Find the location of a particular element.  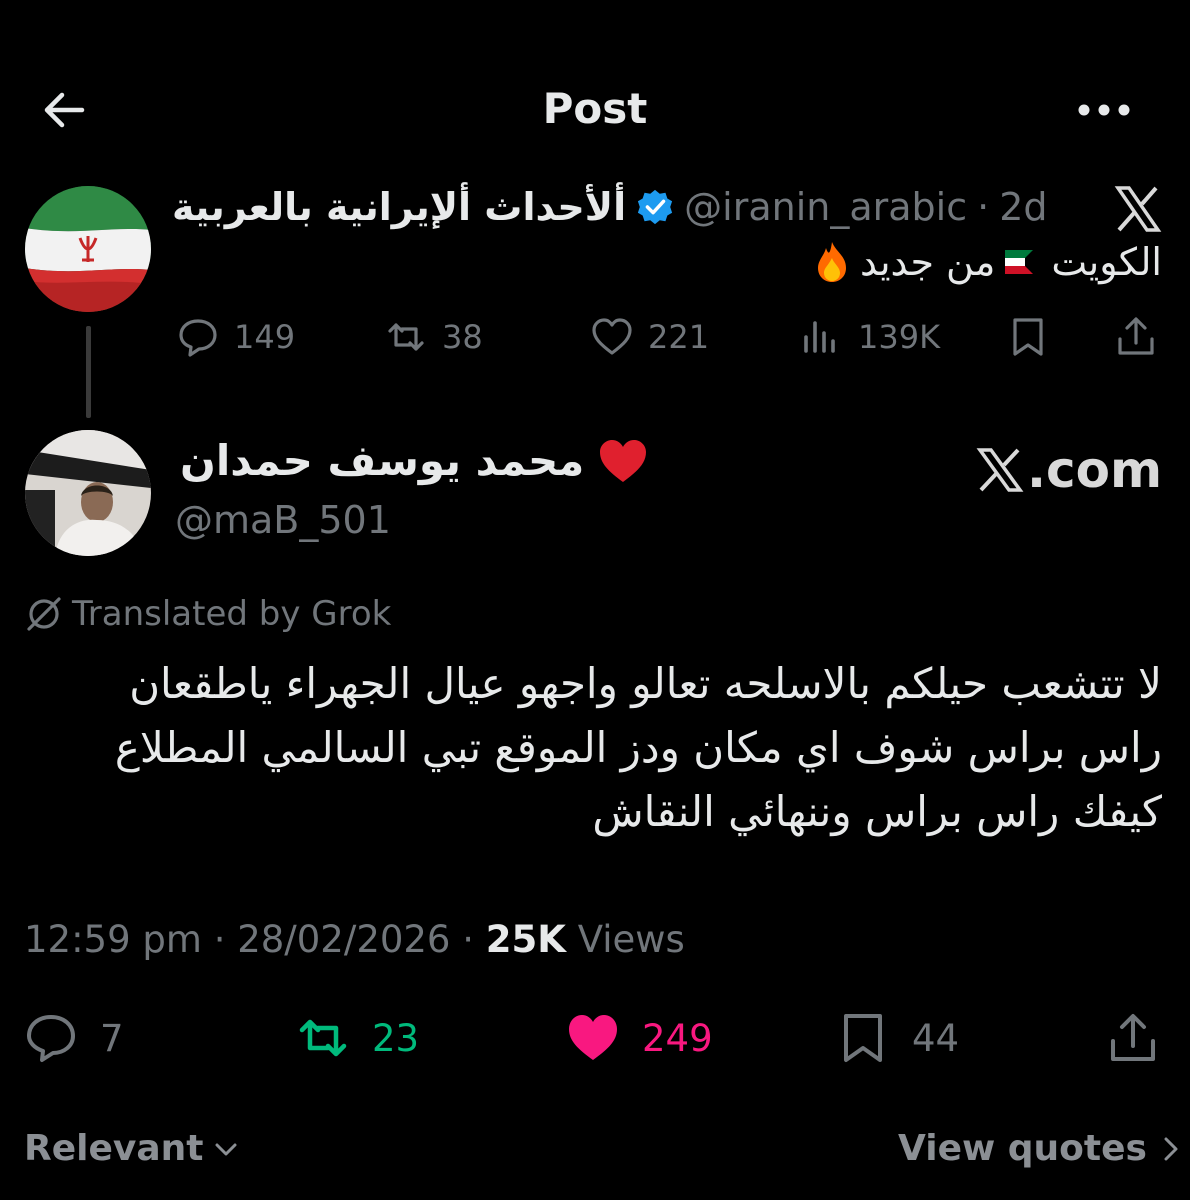

chevron-right-icon is located at coordinates (1171, 1148).